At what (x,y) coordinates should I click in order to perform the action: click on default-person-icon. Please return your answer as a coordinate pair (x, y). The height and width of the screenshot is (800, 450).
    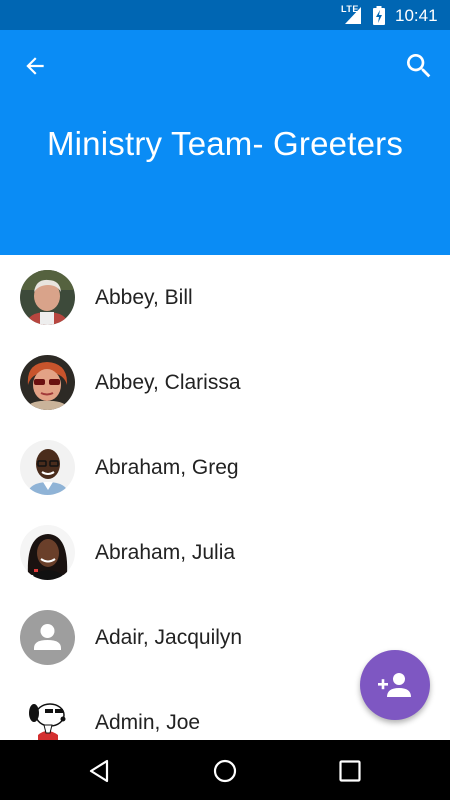
    Looking at the image, I should click on (47, 637).